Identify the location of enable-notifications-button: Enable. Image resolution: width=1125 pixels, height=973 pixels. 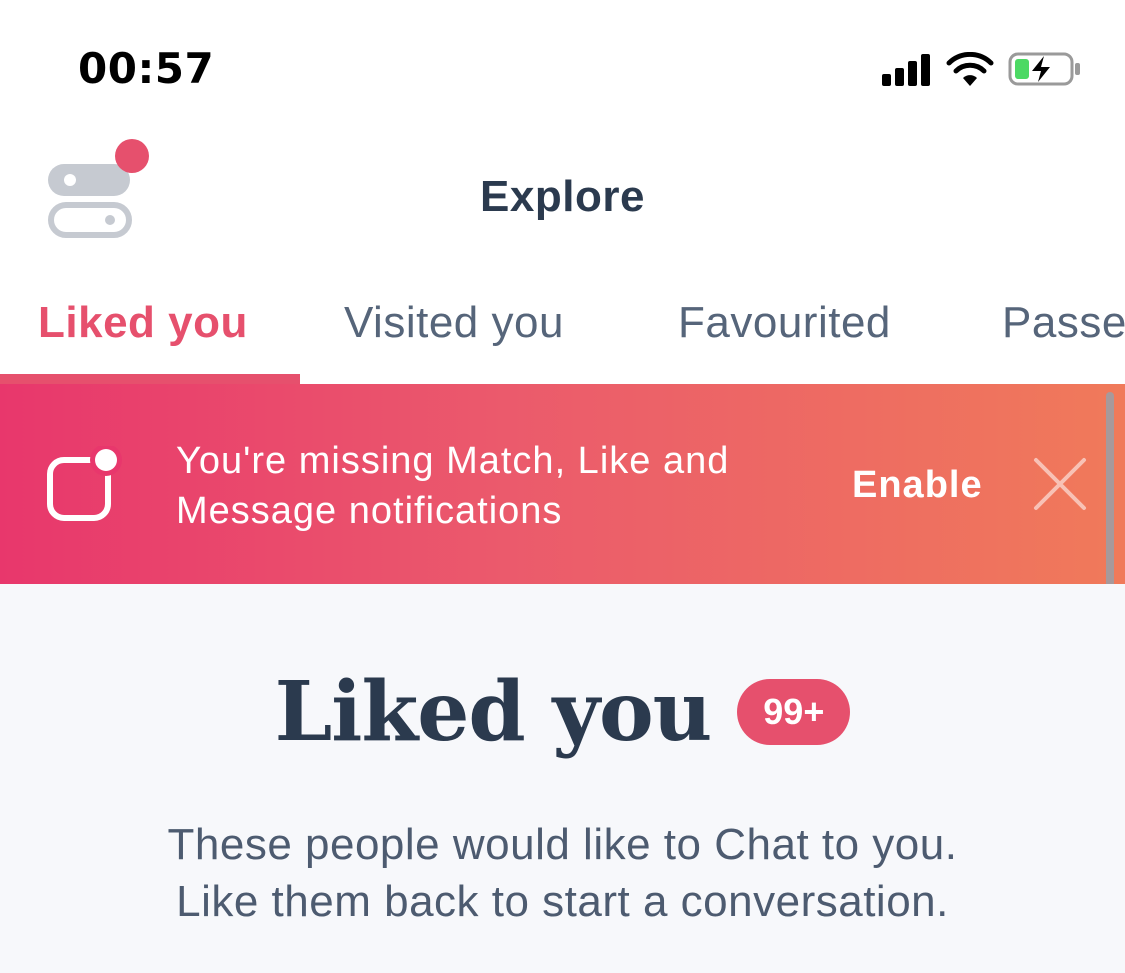
(917, 485).